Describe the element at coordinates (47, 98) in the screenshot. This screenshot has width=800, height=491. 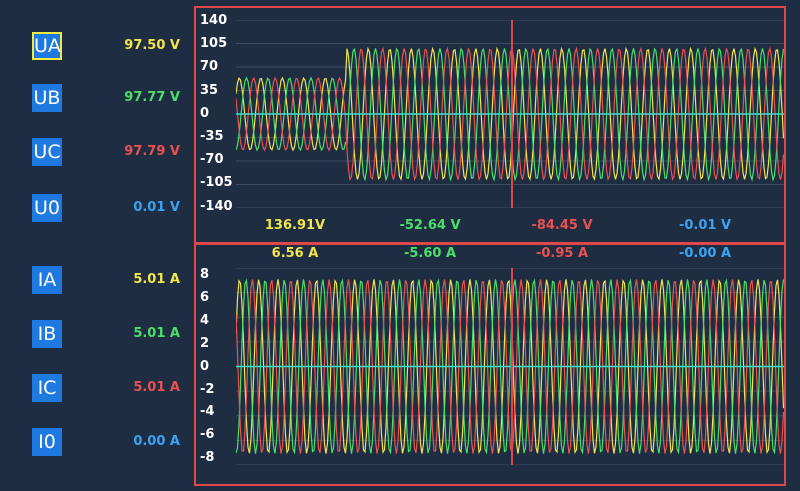
I see `channel-button-ub: UB` at that location.